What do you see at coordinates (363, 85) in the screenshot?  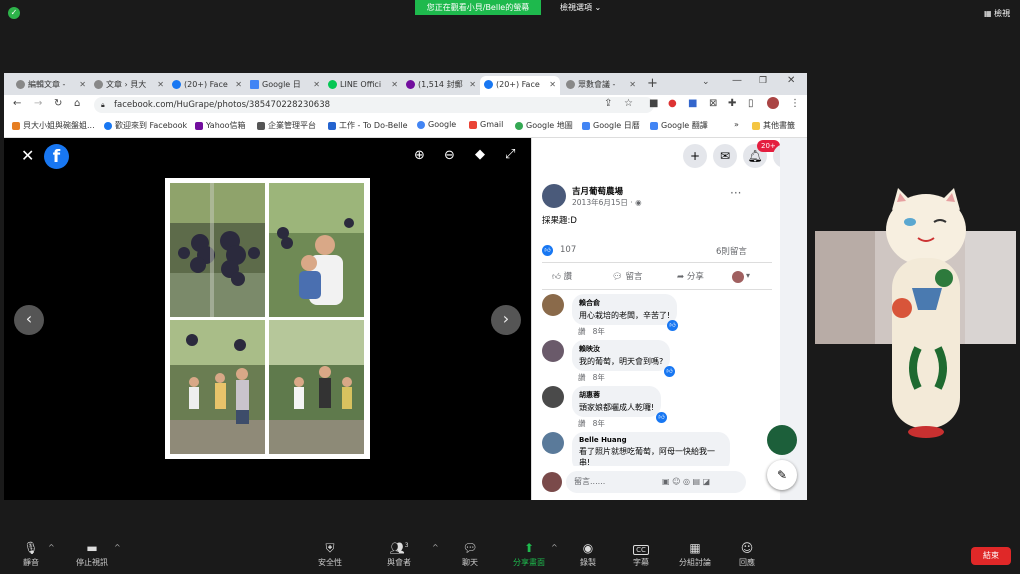 I see `tab-5: LINE Offici ✕` at bounding box center [363, 85].